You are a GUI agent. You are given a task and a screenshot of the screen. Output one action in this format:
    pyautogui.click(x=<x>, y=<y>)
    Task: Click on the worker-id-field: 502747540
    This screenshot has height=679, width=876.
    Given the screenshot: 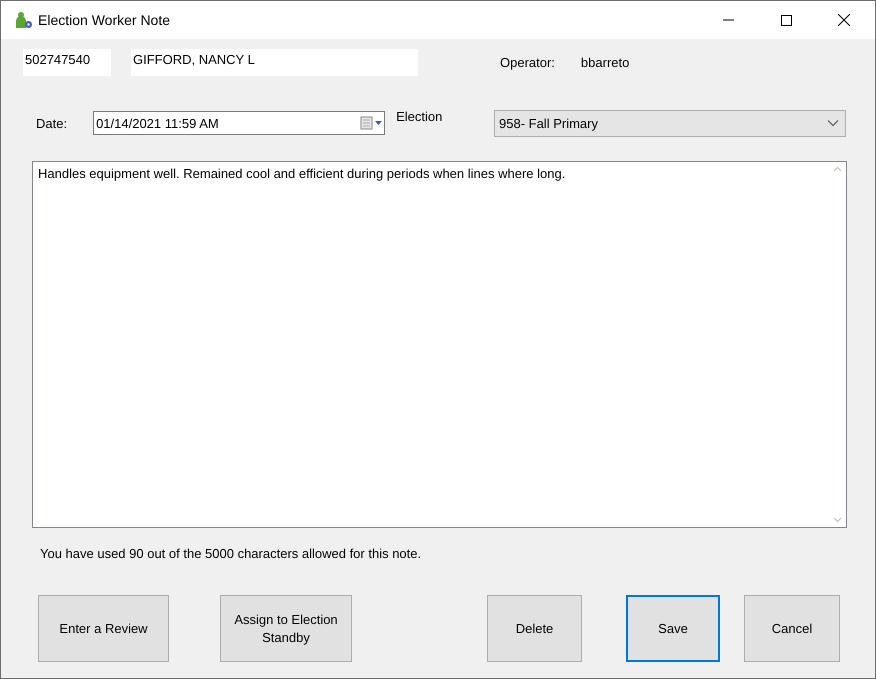 What is the action you would take?
    pyautogui.click(x=67, y=62)
    